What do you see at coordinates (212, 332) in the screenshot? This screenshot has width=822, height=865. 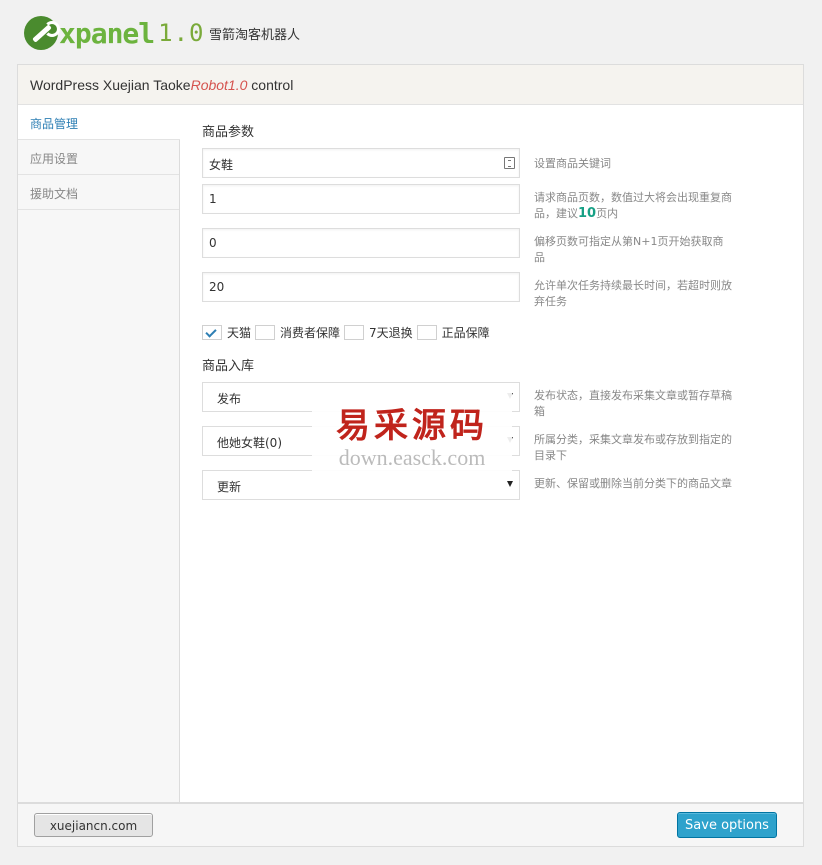 I see `checkbox-tmall-box` at bounding box center [212, 332].